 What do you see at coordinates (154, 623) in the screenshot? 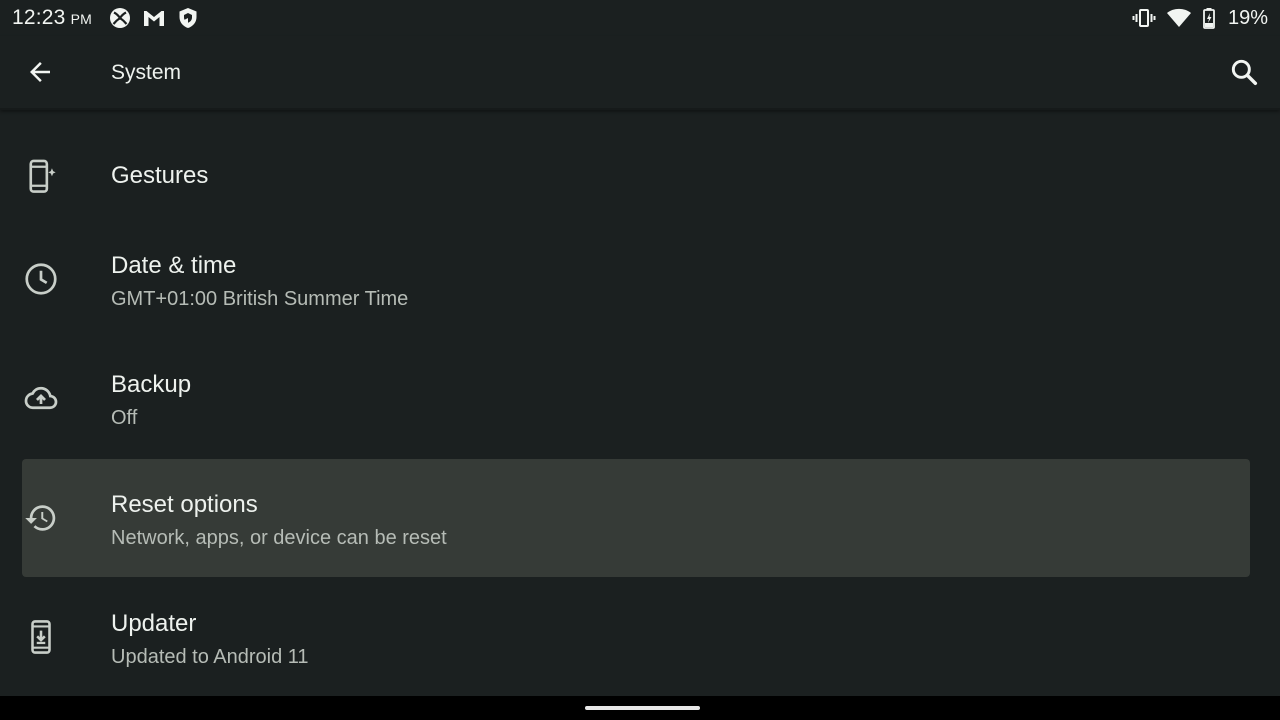
I see `settings-item-title: Updater` at bounding box center [154, 623].